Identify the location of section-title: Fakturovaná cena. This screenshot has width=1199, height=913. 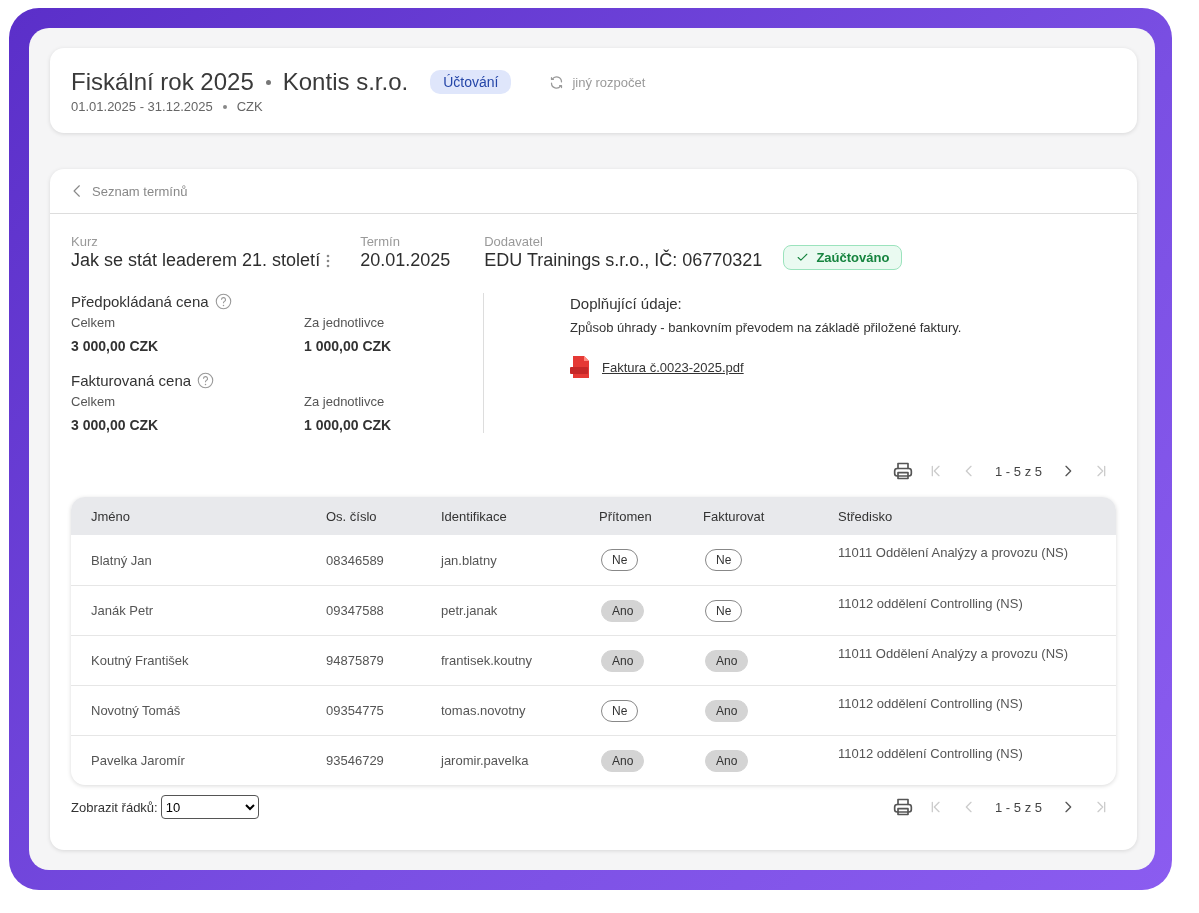
(131, 380).